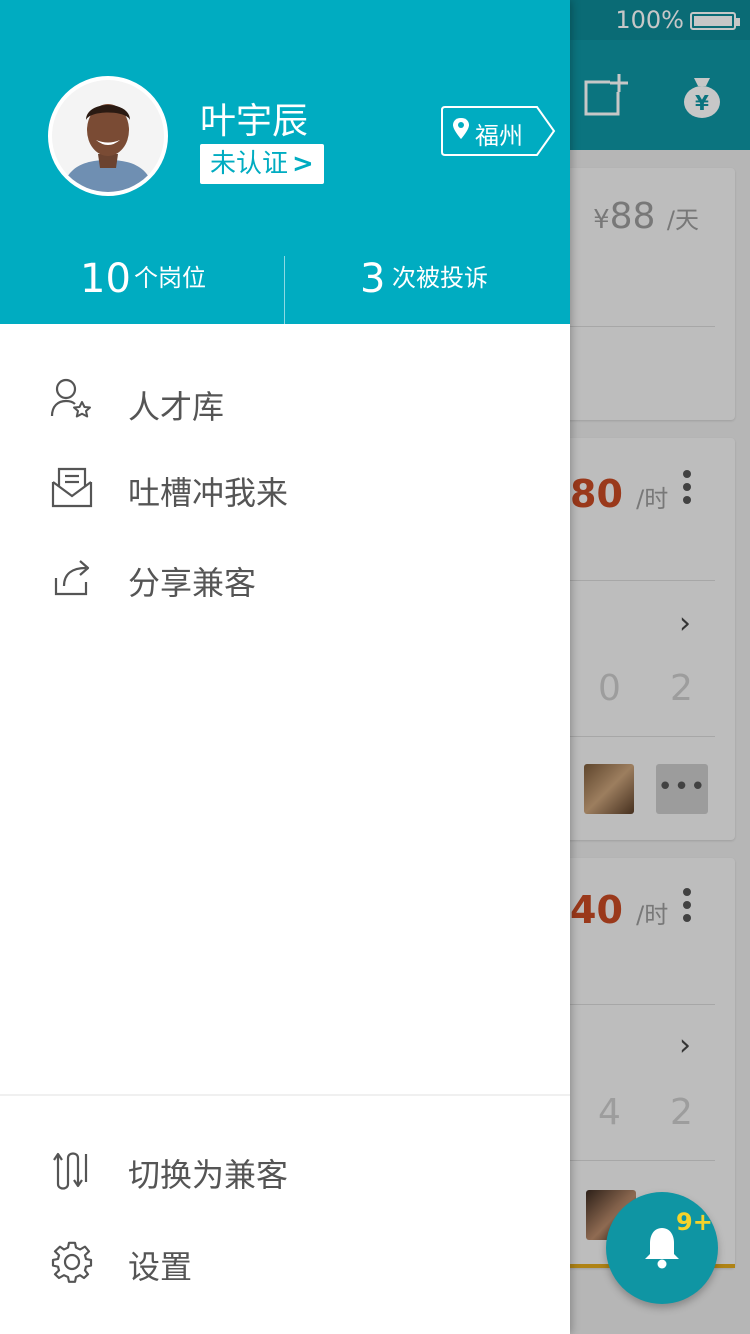 This screenshot has width=750, height=1334. Describe the element at coordinates (176, 407) in the screenshot. I see `menu-label: 人才库` at that location.